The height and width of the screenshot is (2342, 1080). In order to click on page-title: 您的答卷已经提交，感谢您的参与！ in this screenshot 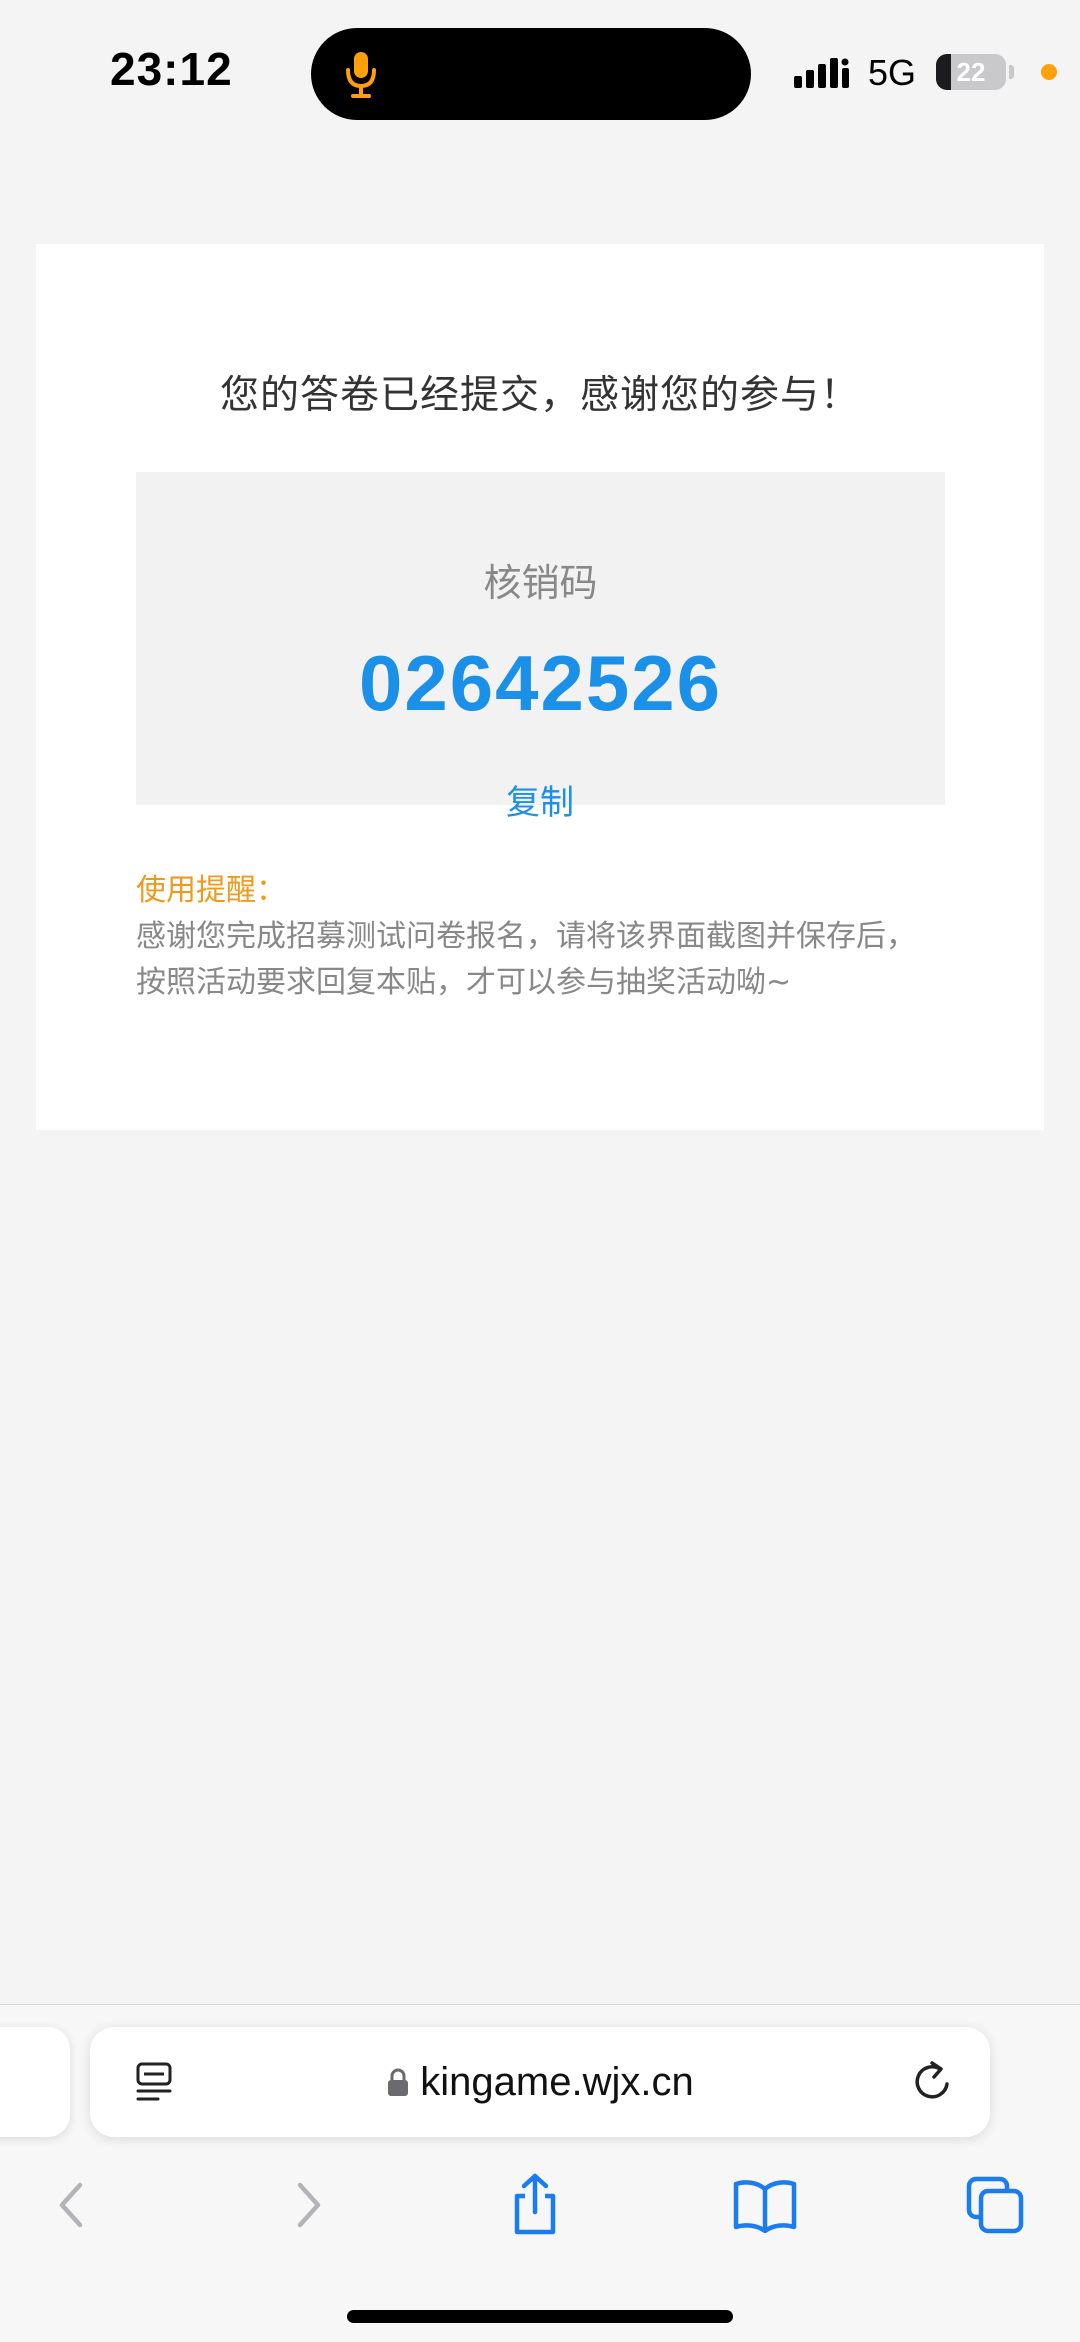, I will do `click(539, 395)`.